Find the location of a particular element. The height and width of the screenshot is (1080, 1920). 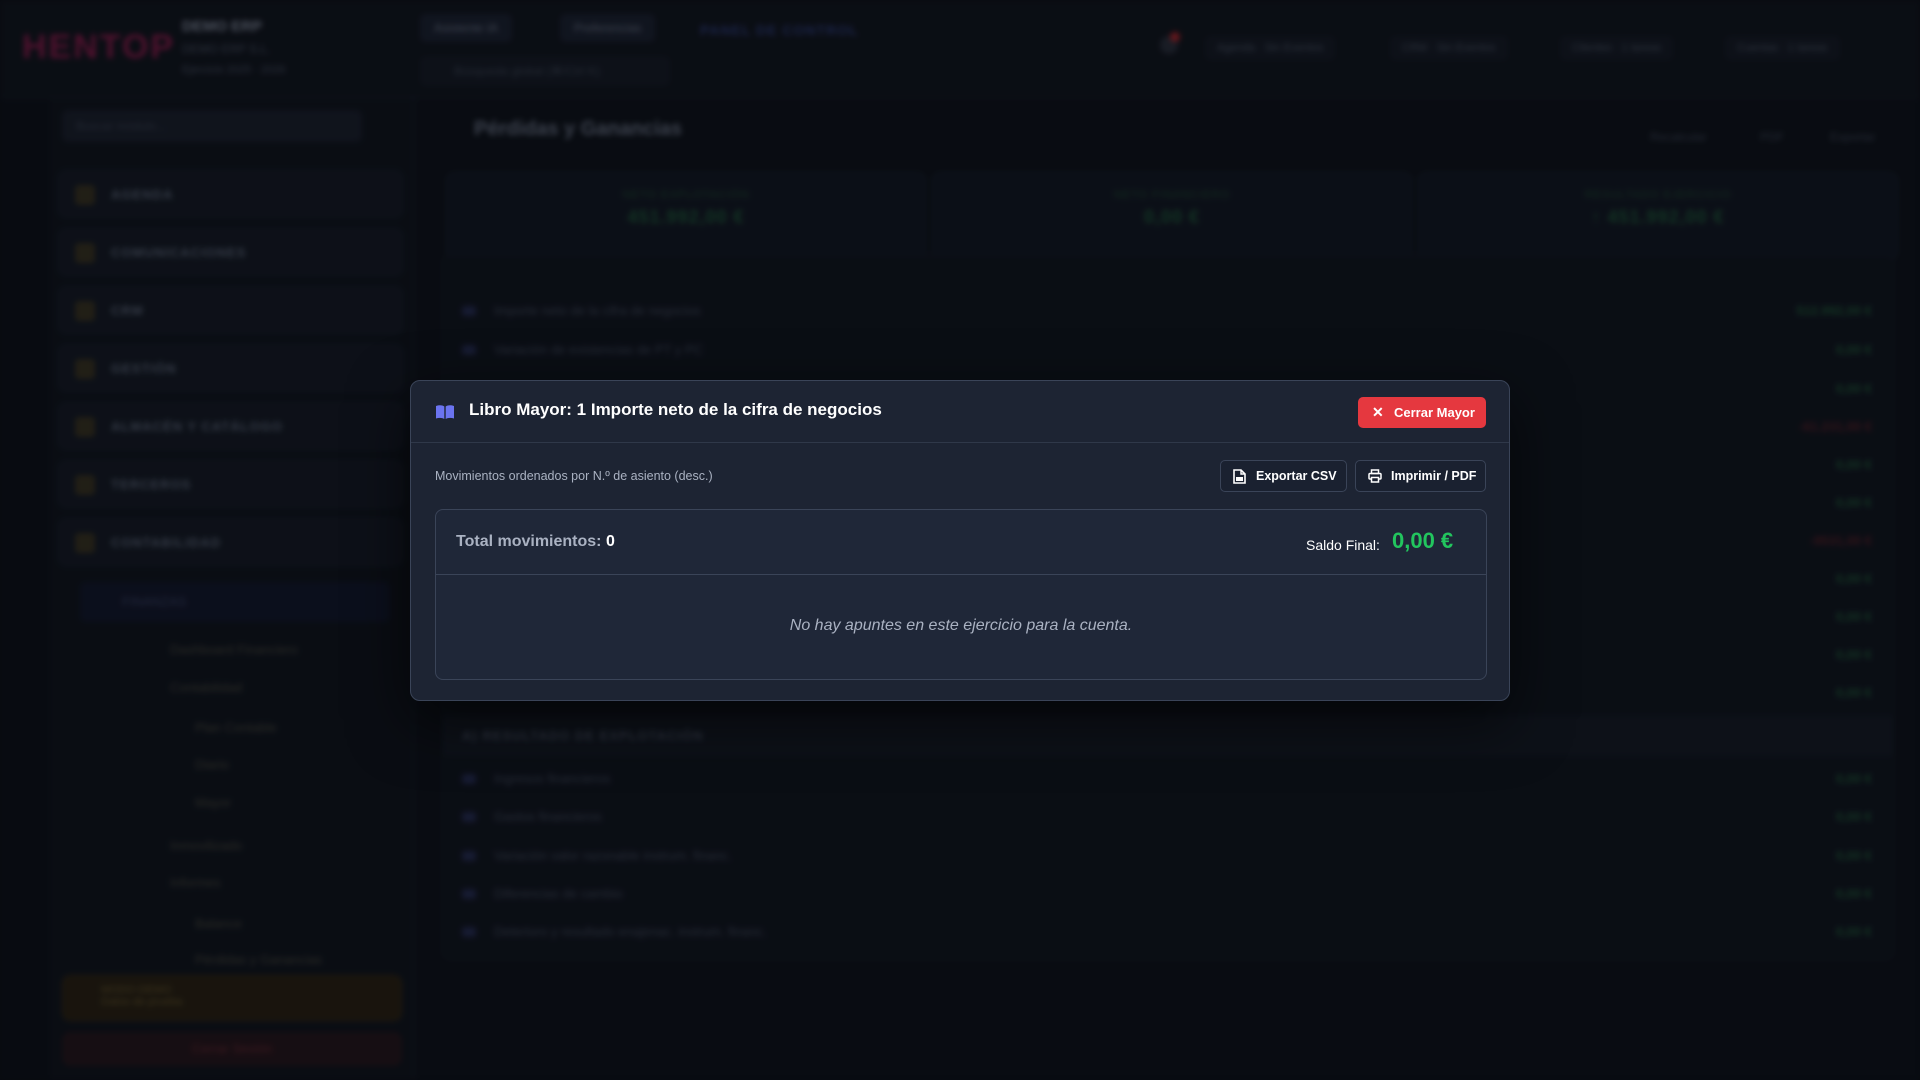

printer-icon is located at coordinates (1375, 476).